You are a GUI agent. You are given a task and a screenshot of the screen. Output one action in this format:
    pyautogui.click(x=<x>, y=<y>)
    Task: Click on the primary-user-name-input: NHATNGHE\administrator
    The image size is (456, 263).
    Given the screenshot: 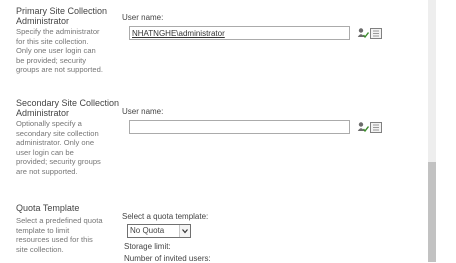 What is the action you would take?
    pyautogui.click(x=239, y=33)
    